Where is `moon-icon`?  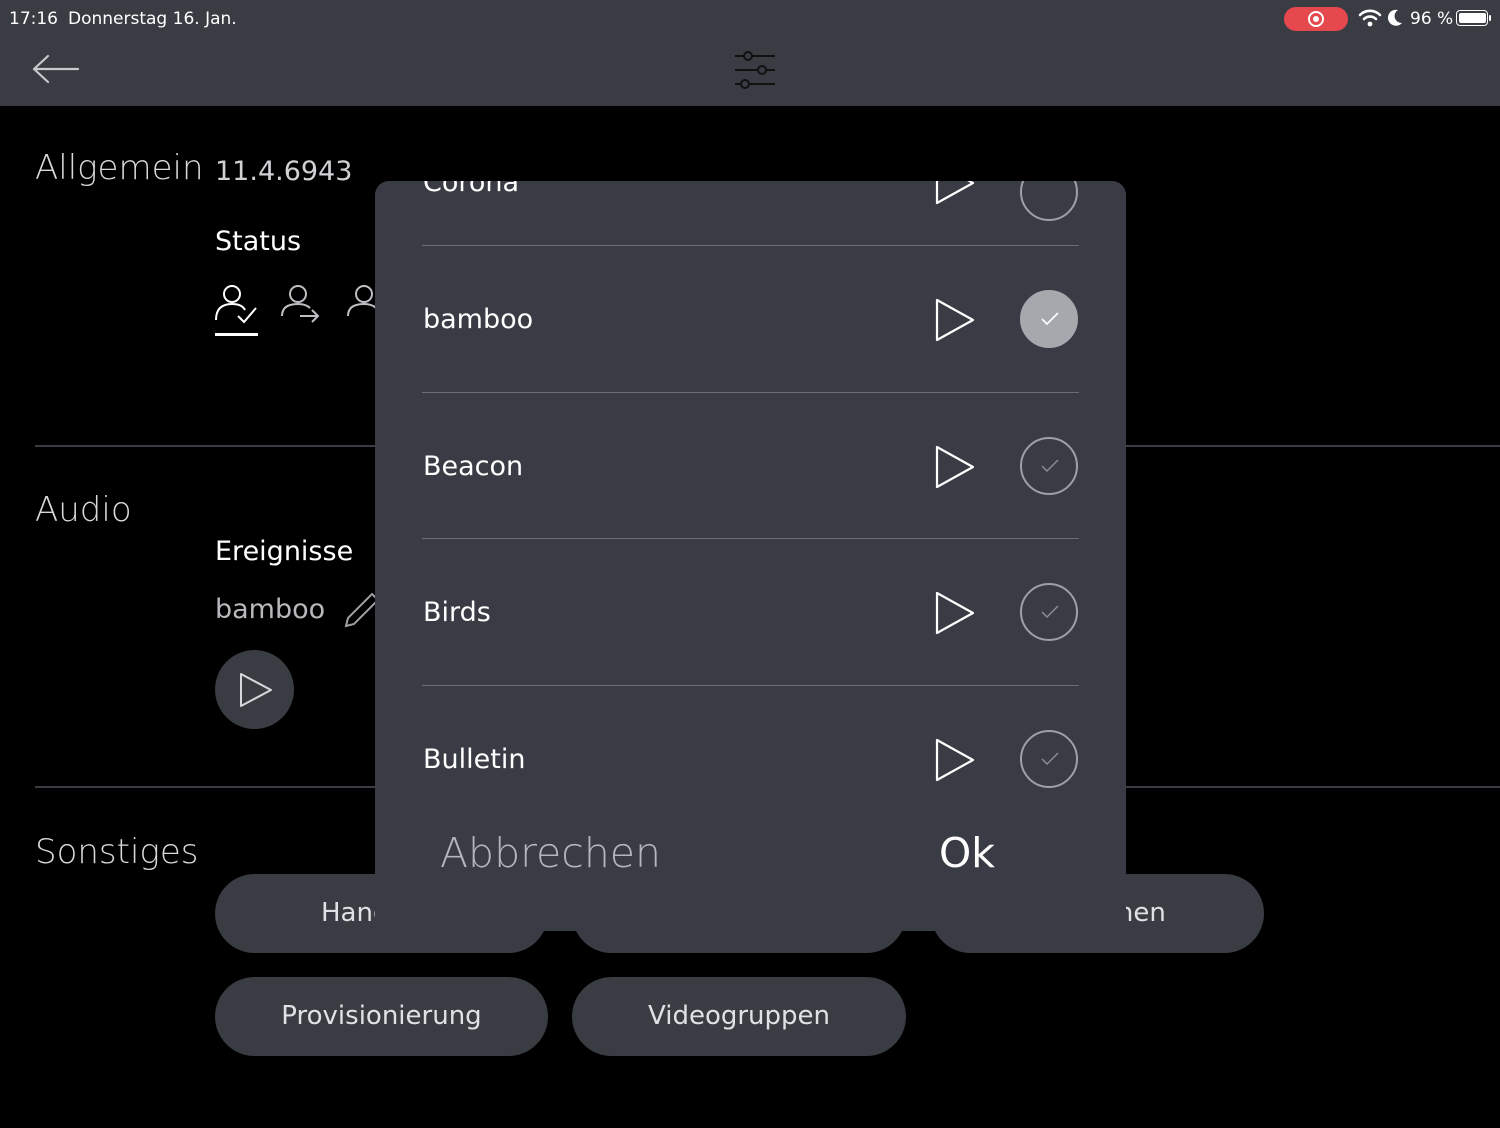 moon-icon is located at coordinates (1394, 17).